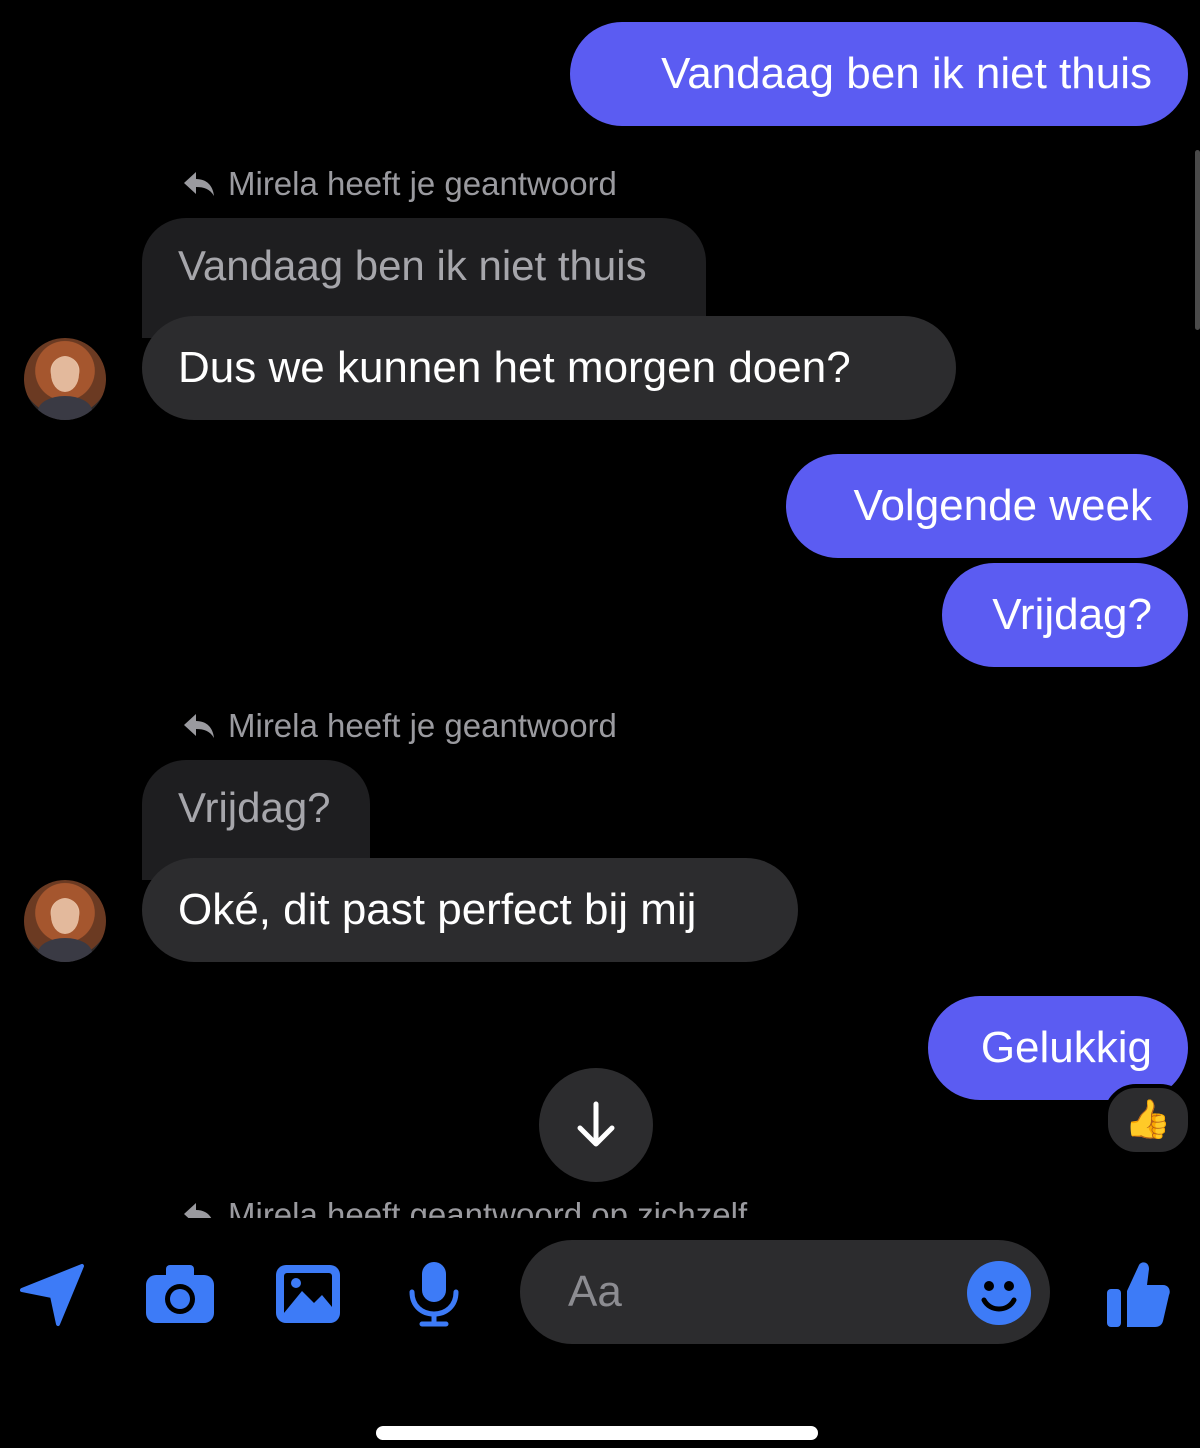  What do you see at coordinates (597, 1433) in the screenshot?
I see `home-indicator` at bounding box center [597, 1433].